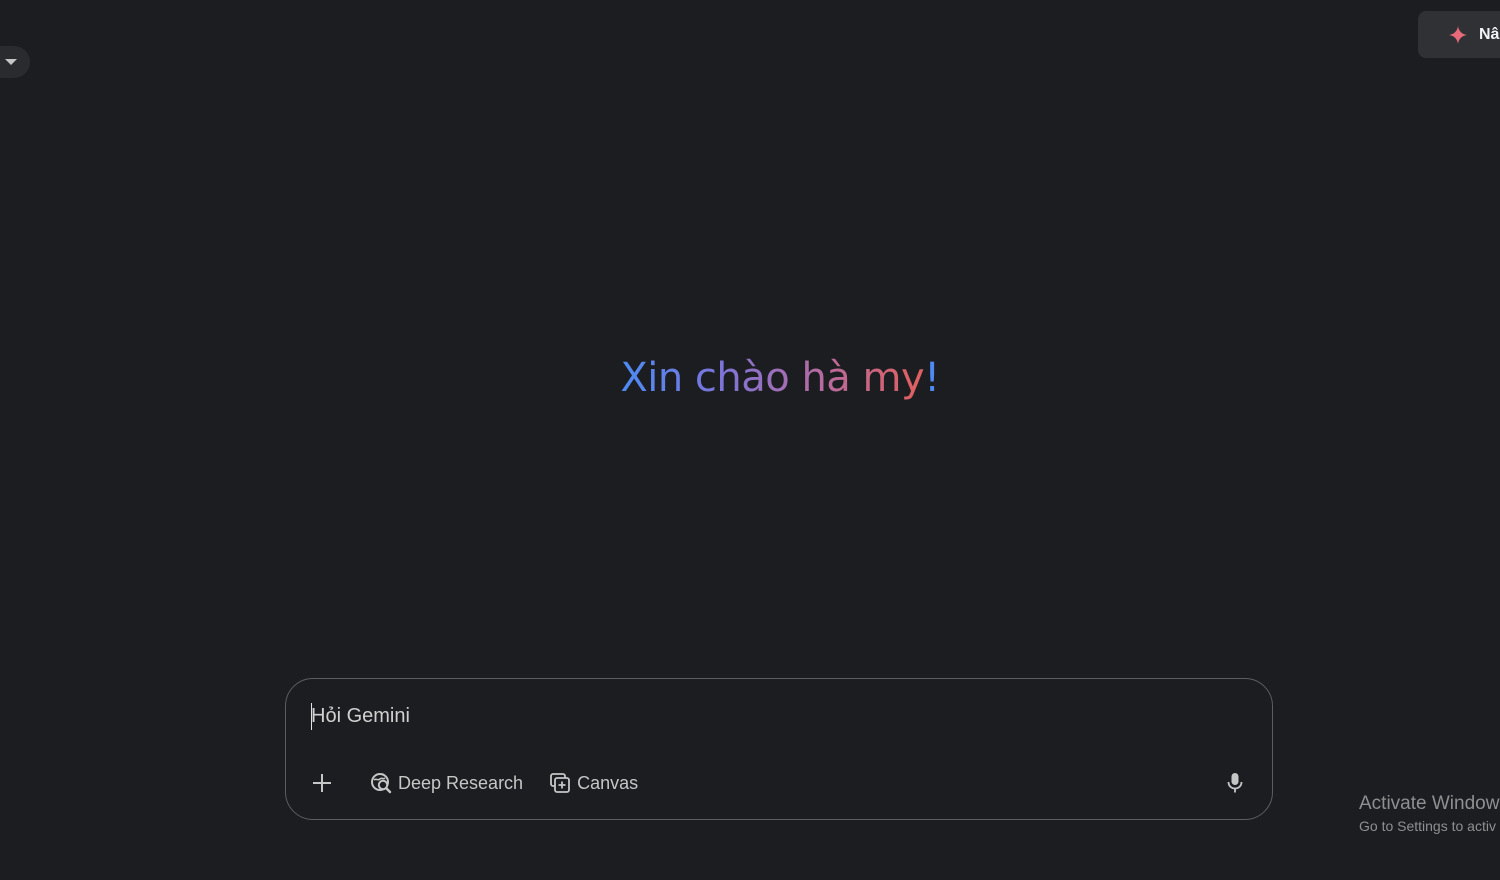 The image size is (1500, 880). What do you see at coordinates (761, 716) in the screenshot?
I see `prompt-input` at bounding box center [761, 716].